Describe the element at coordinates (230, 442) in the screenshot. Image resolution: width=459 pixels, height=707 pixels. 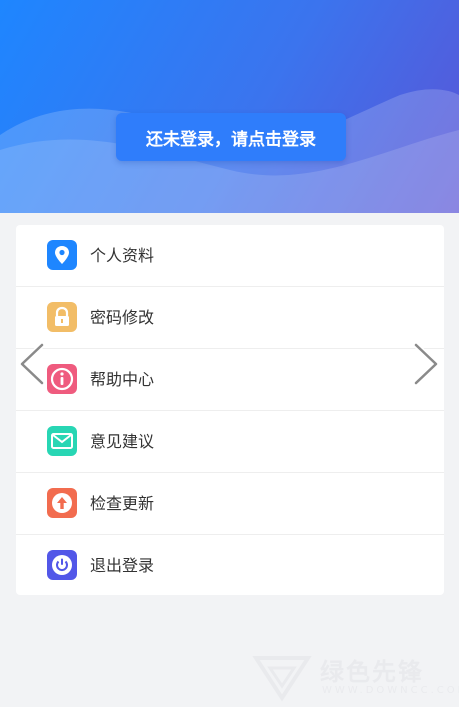
I see `menu-item-feedback: 意见建议` at that location.